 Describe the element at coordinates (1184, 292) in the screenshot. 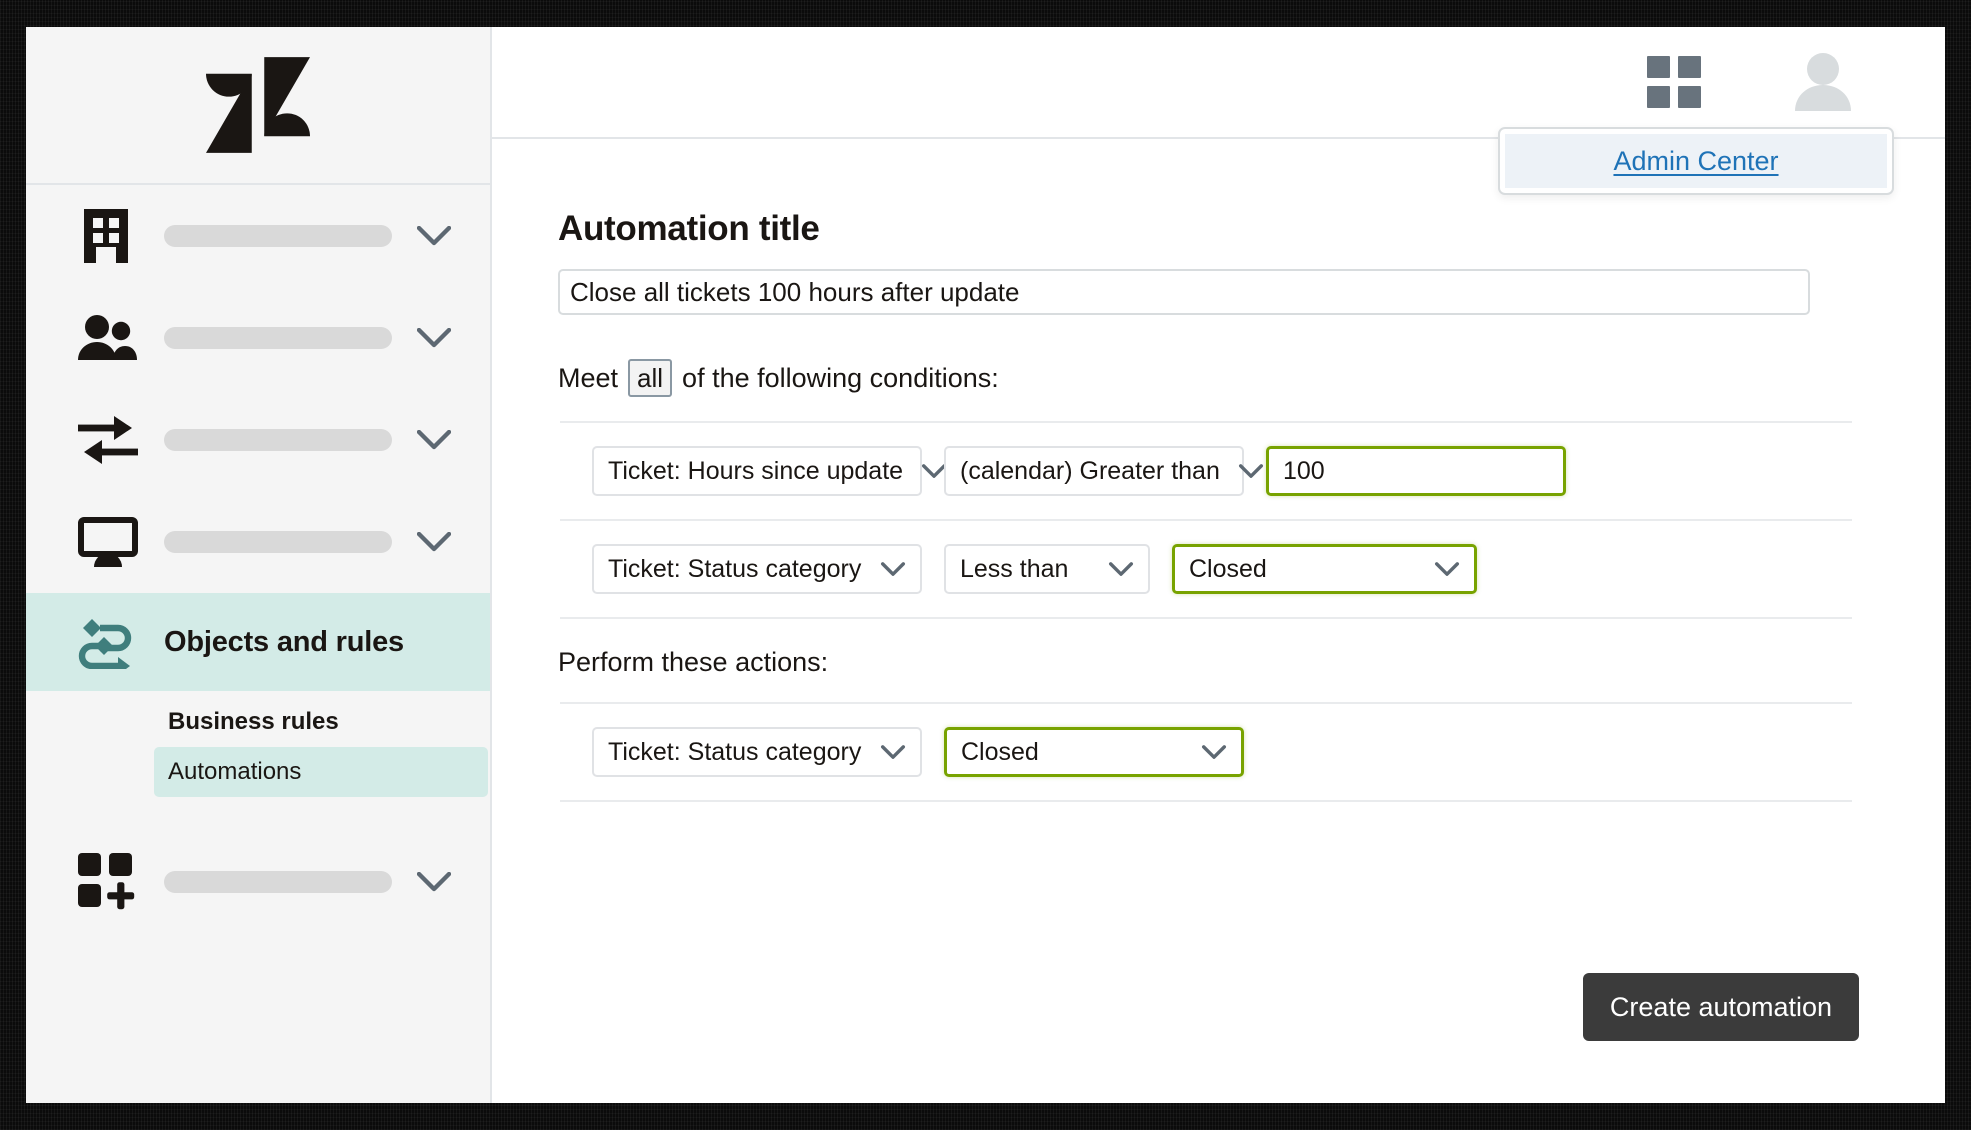

I see `automation-title-input` at that location.